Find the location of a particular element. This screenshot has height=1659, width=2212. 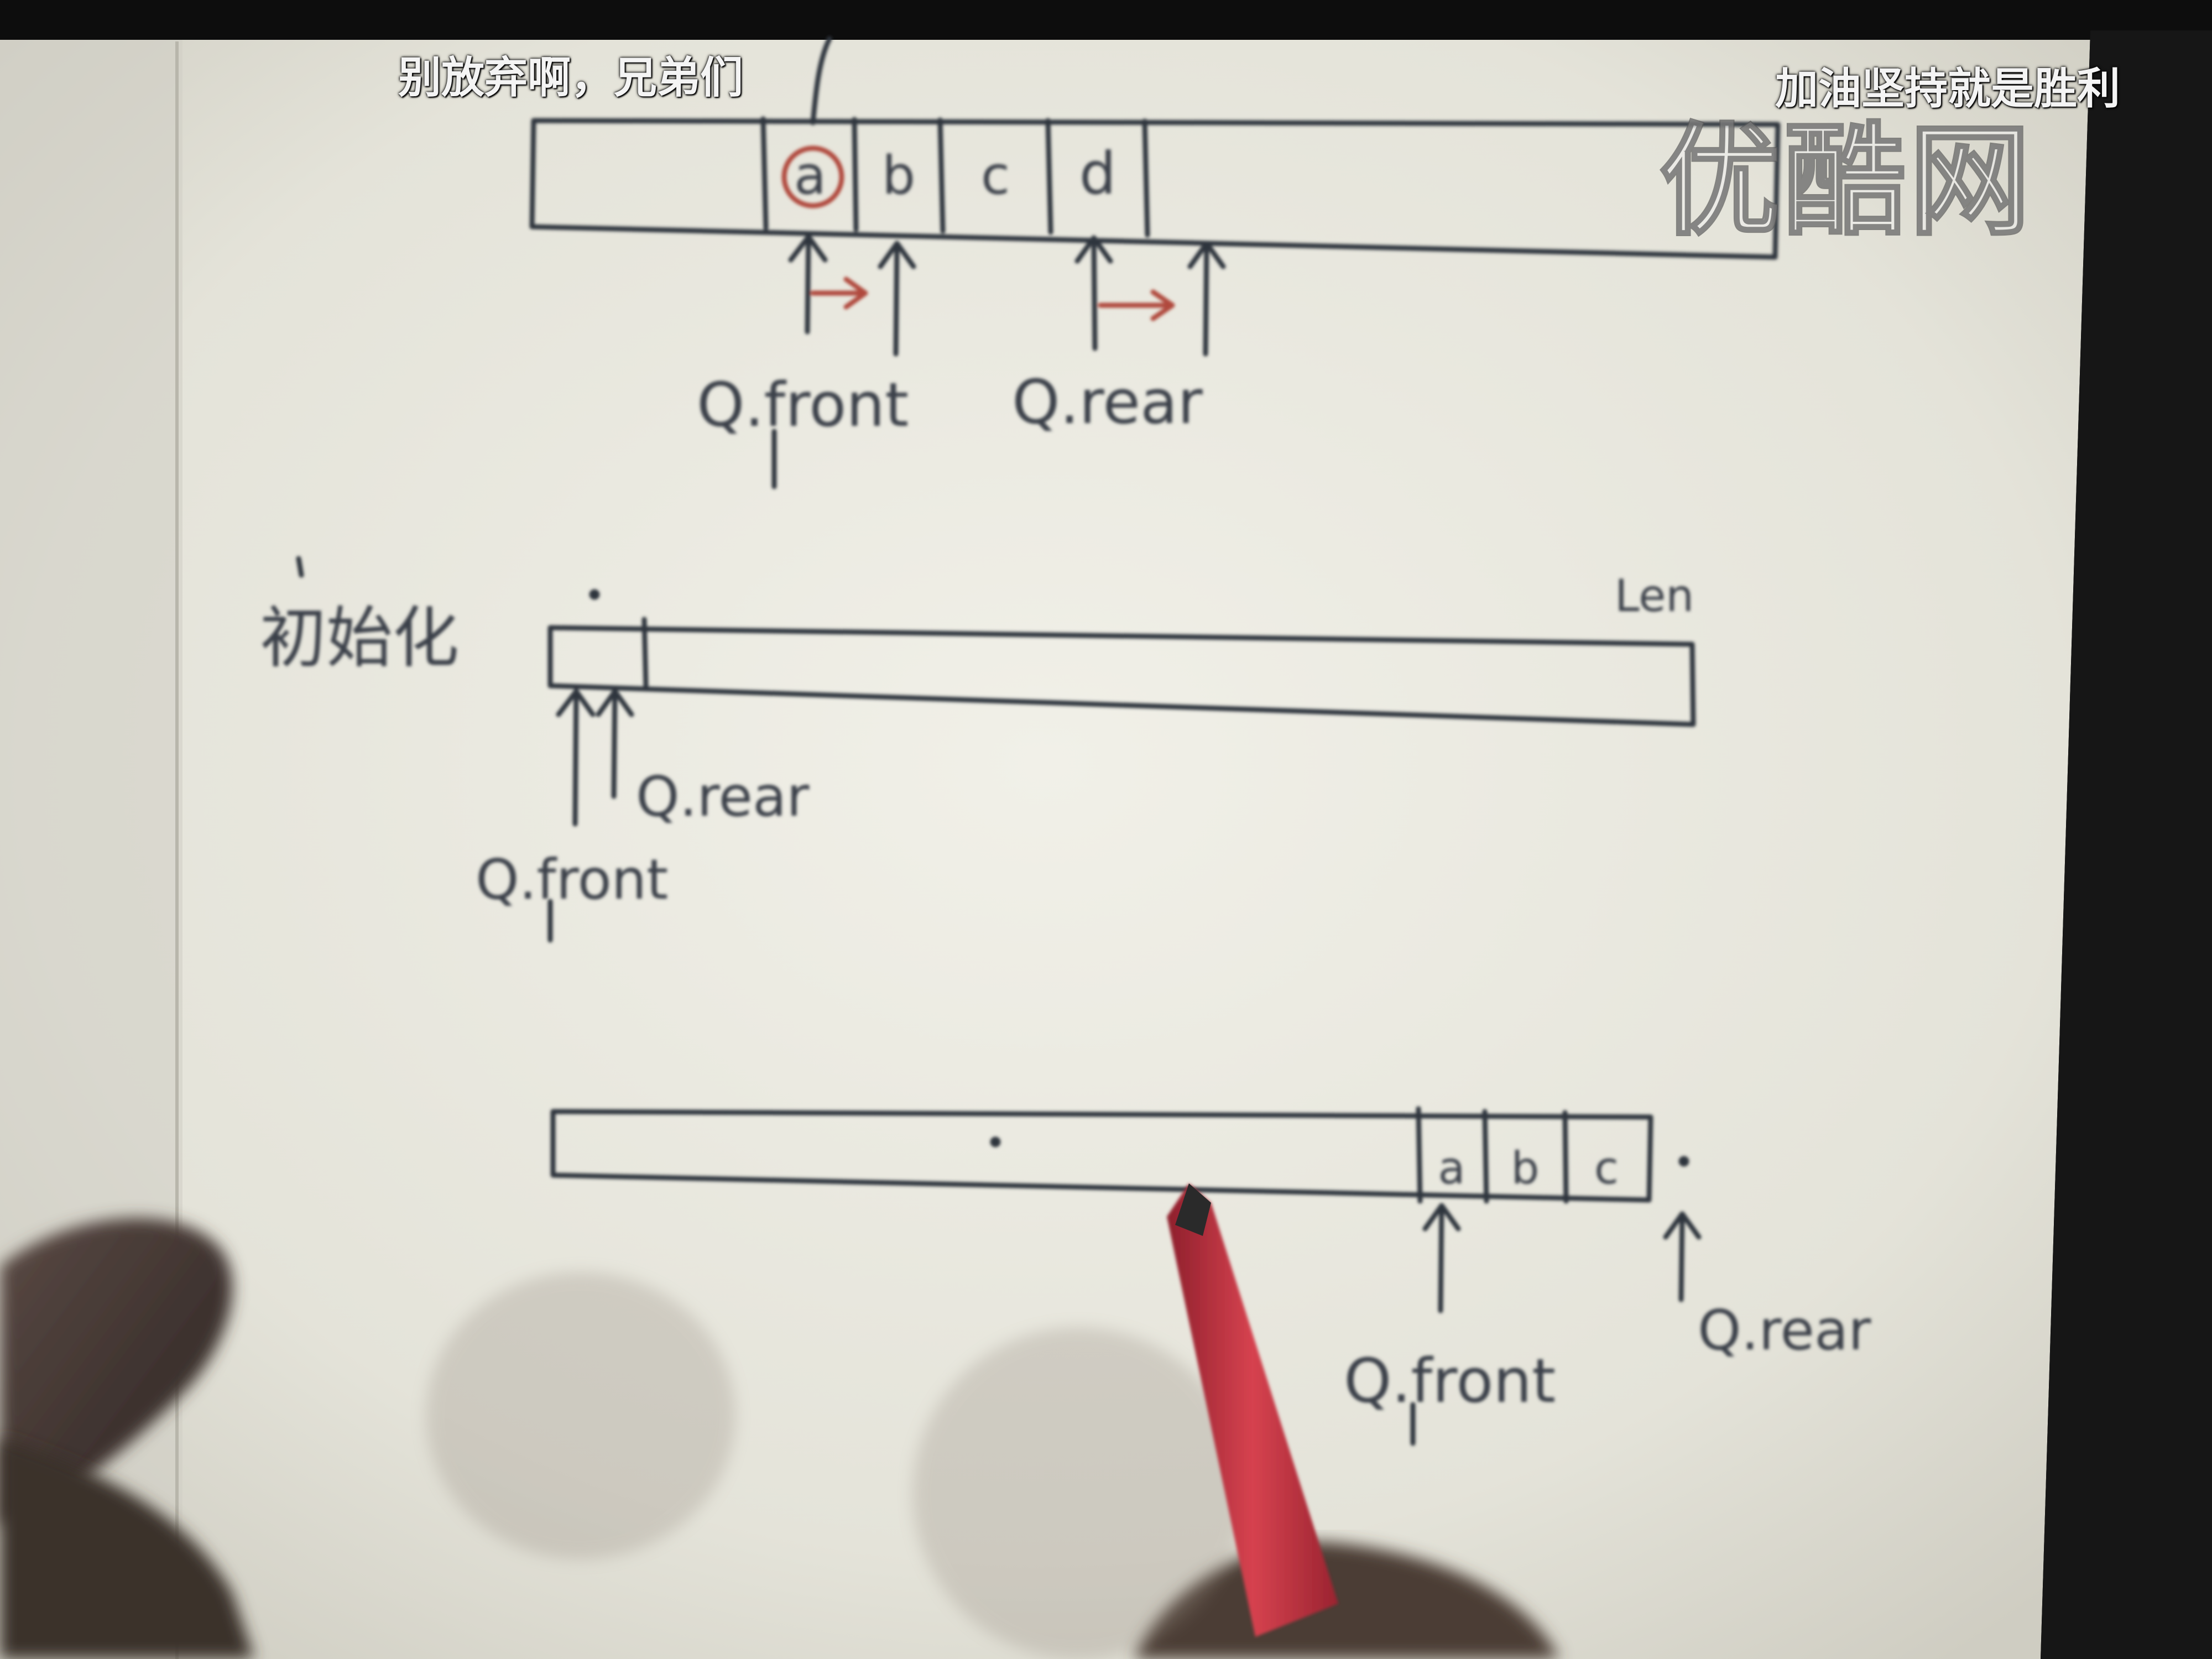

top-cell-d: d is located at coordinates (1098, 174).